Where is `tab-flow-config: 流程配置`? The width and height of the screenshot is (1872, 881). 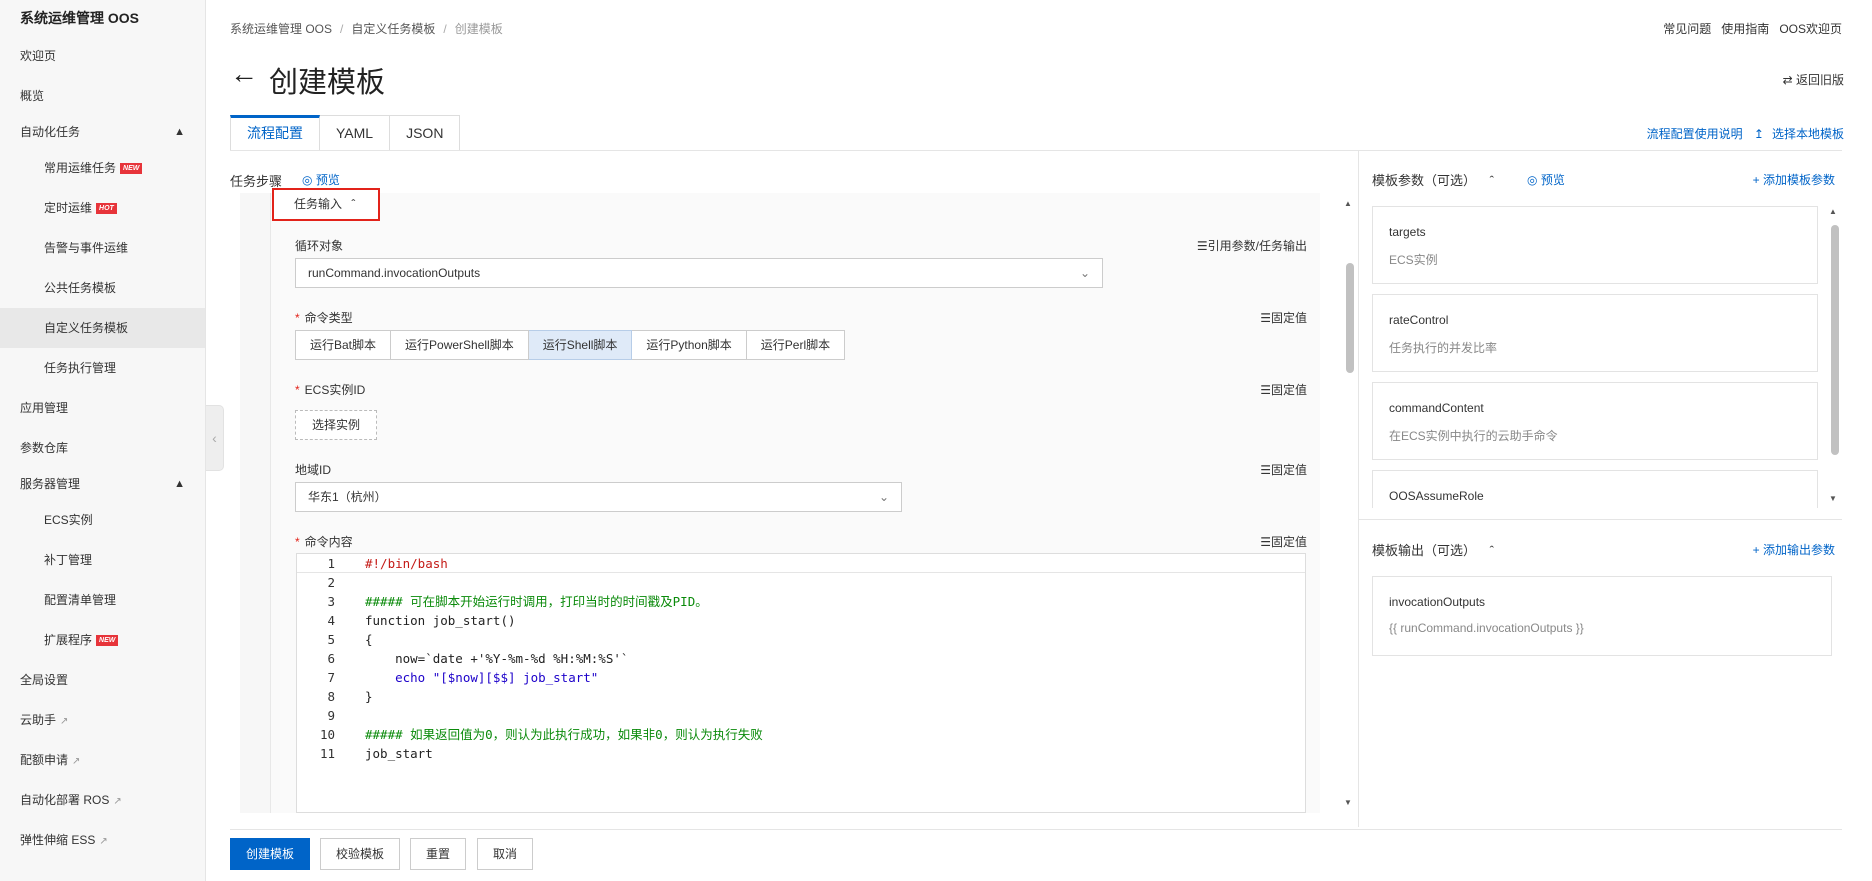 tab-flow-config: 流程配置 is located at coordinates (275, 133).